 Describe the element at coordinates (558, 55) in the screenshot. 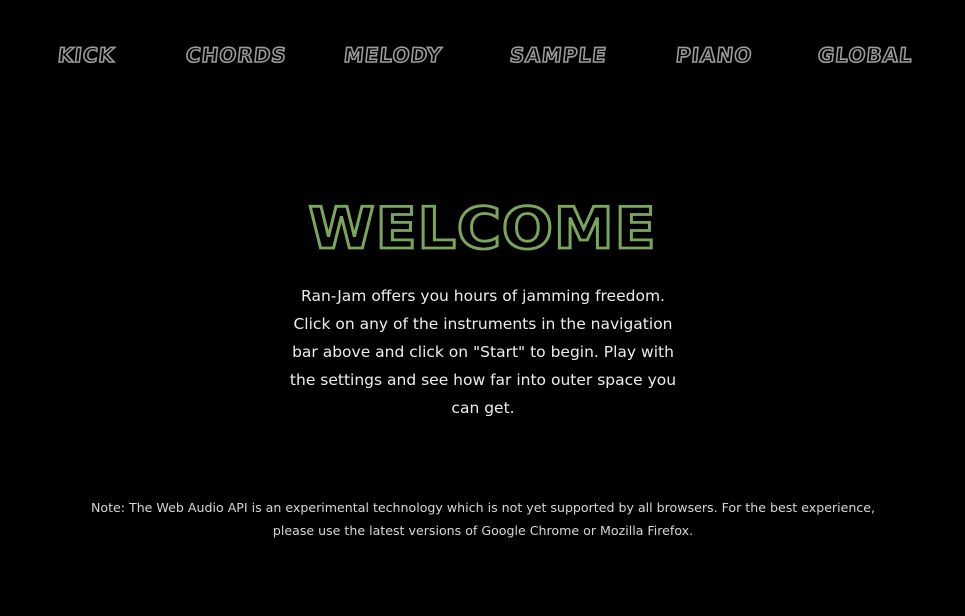

I see `nav-item-sample: SAMPLE` at that location.